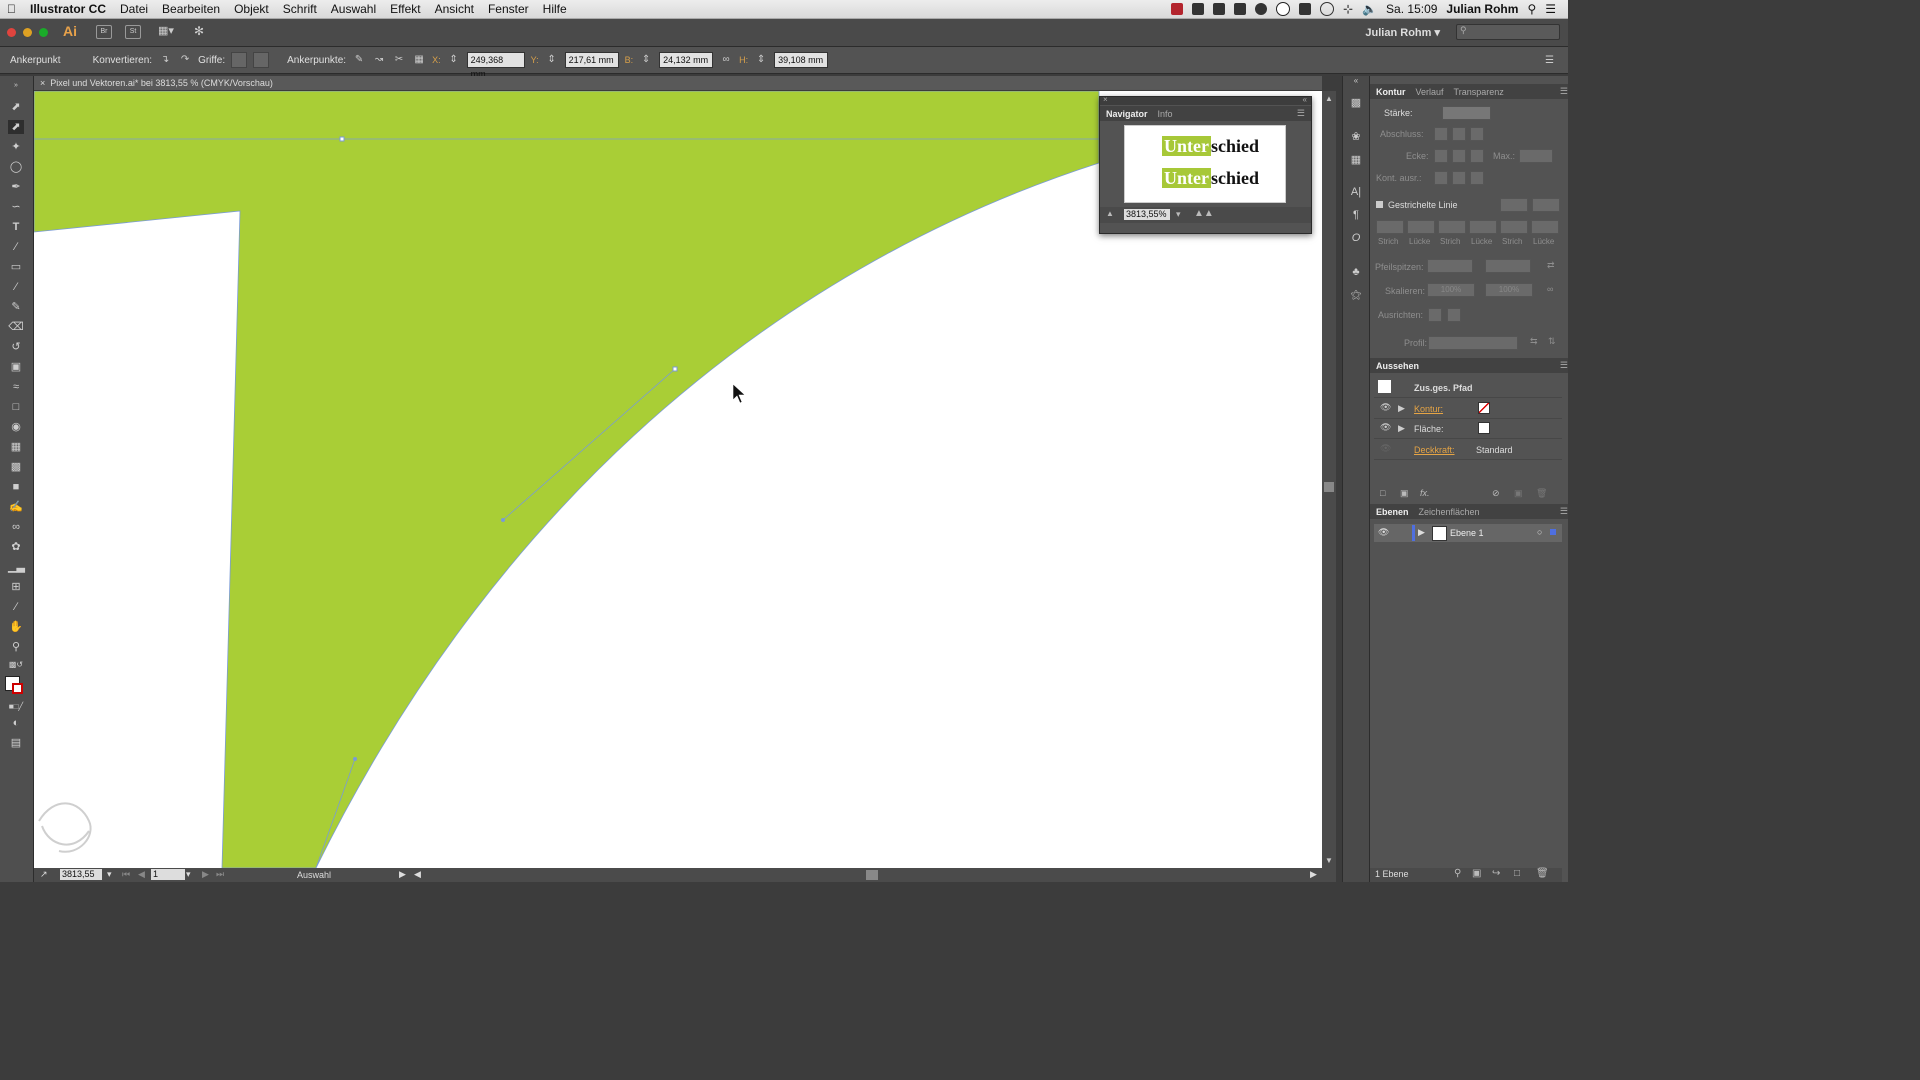 Image resolution: width=1920 pixels, height=1080 pixels. Describe the element at coordinates (552, 60) in the screenshot. I see `y-stepper-icon: ⇕` at that location.